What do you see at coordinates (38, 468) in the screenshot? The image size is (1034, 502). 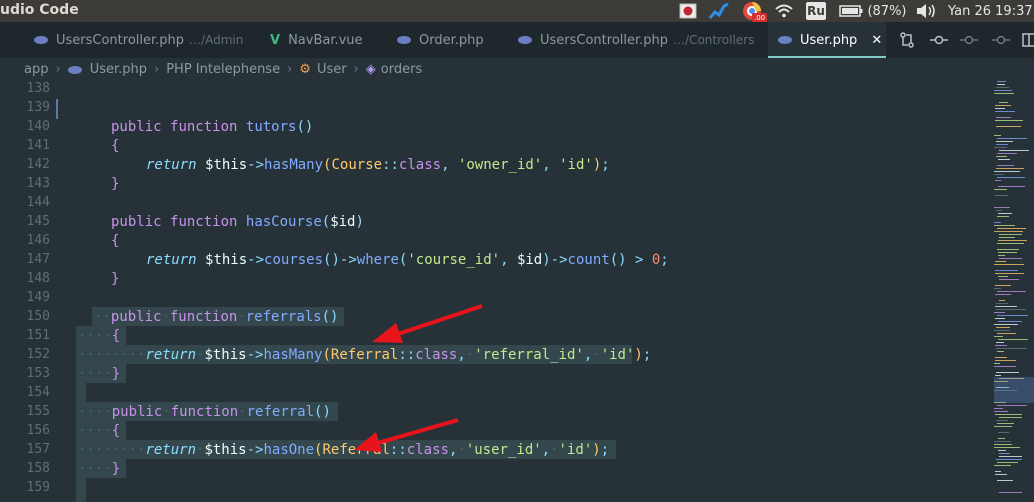 I see `line-number: 158` at bounding box center [38, 468].